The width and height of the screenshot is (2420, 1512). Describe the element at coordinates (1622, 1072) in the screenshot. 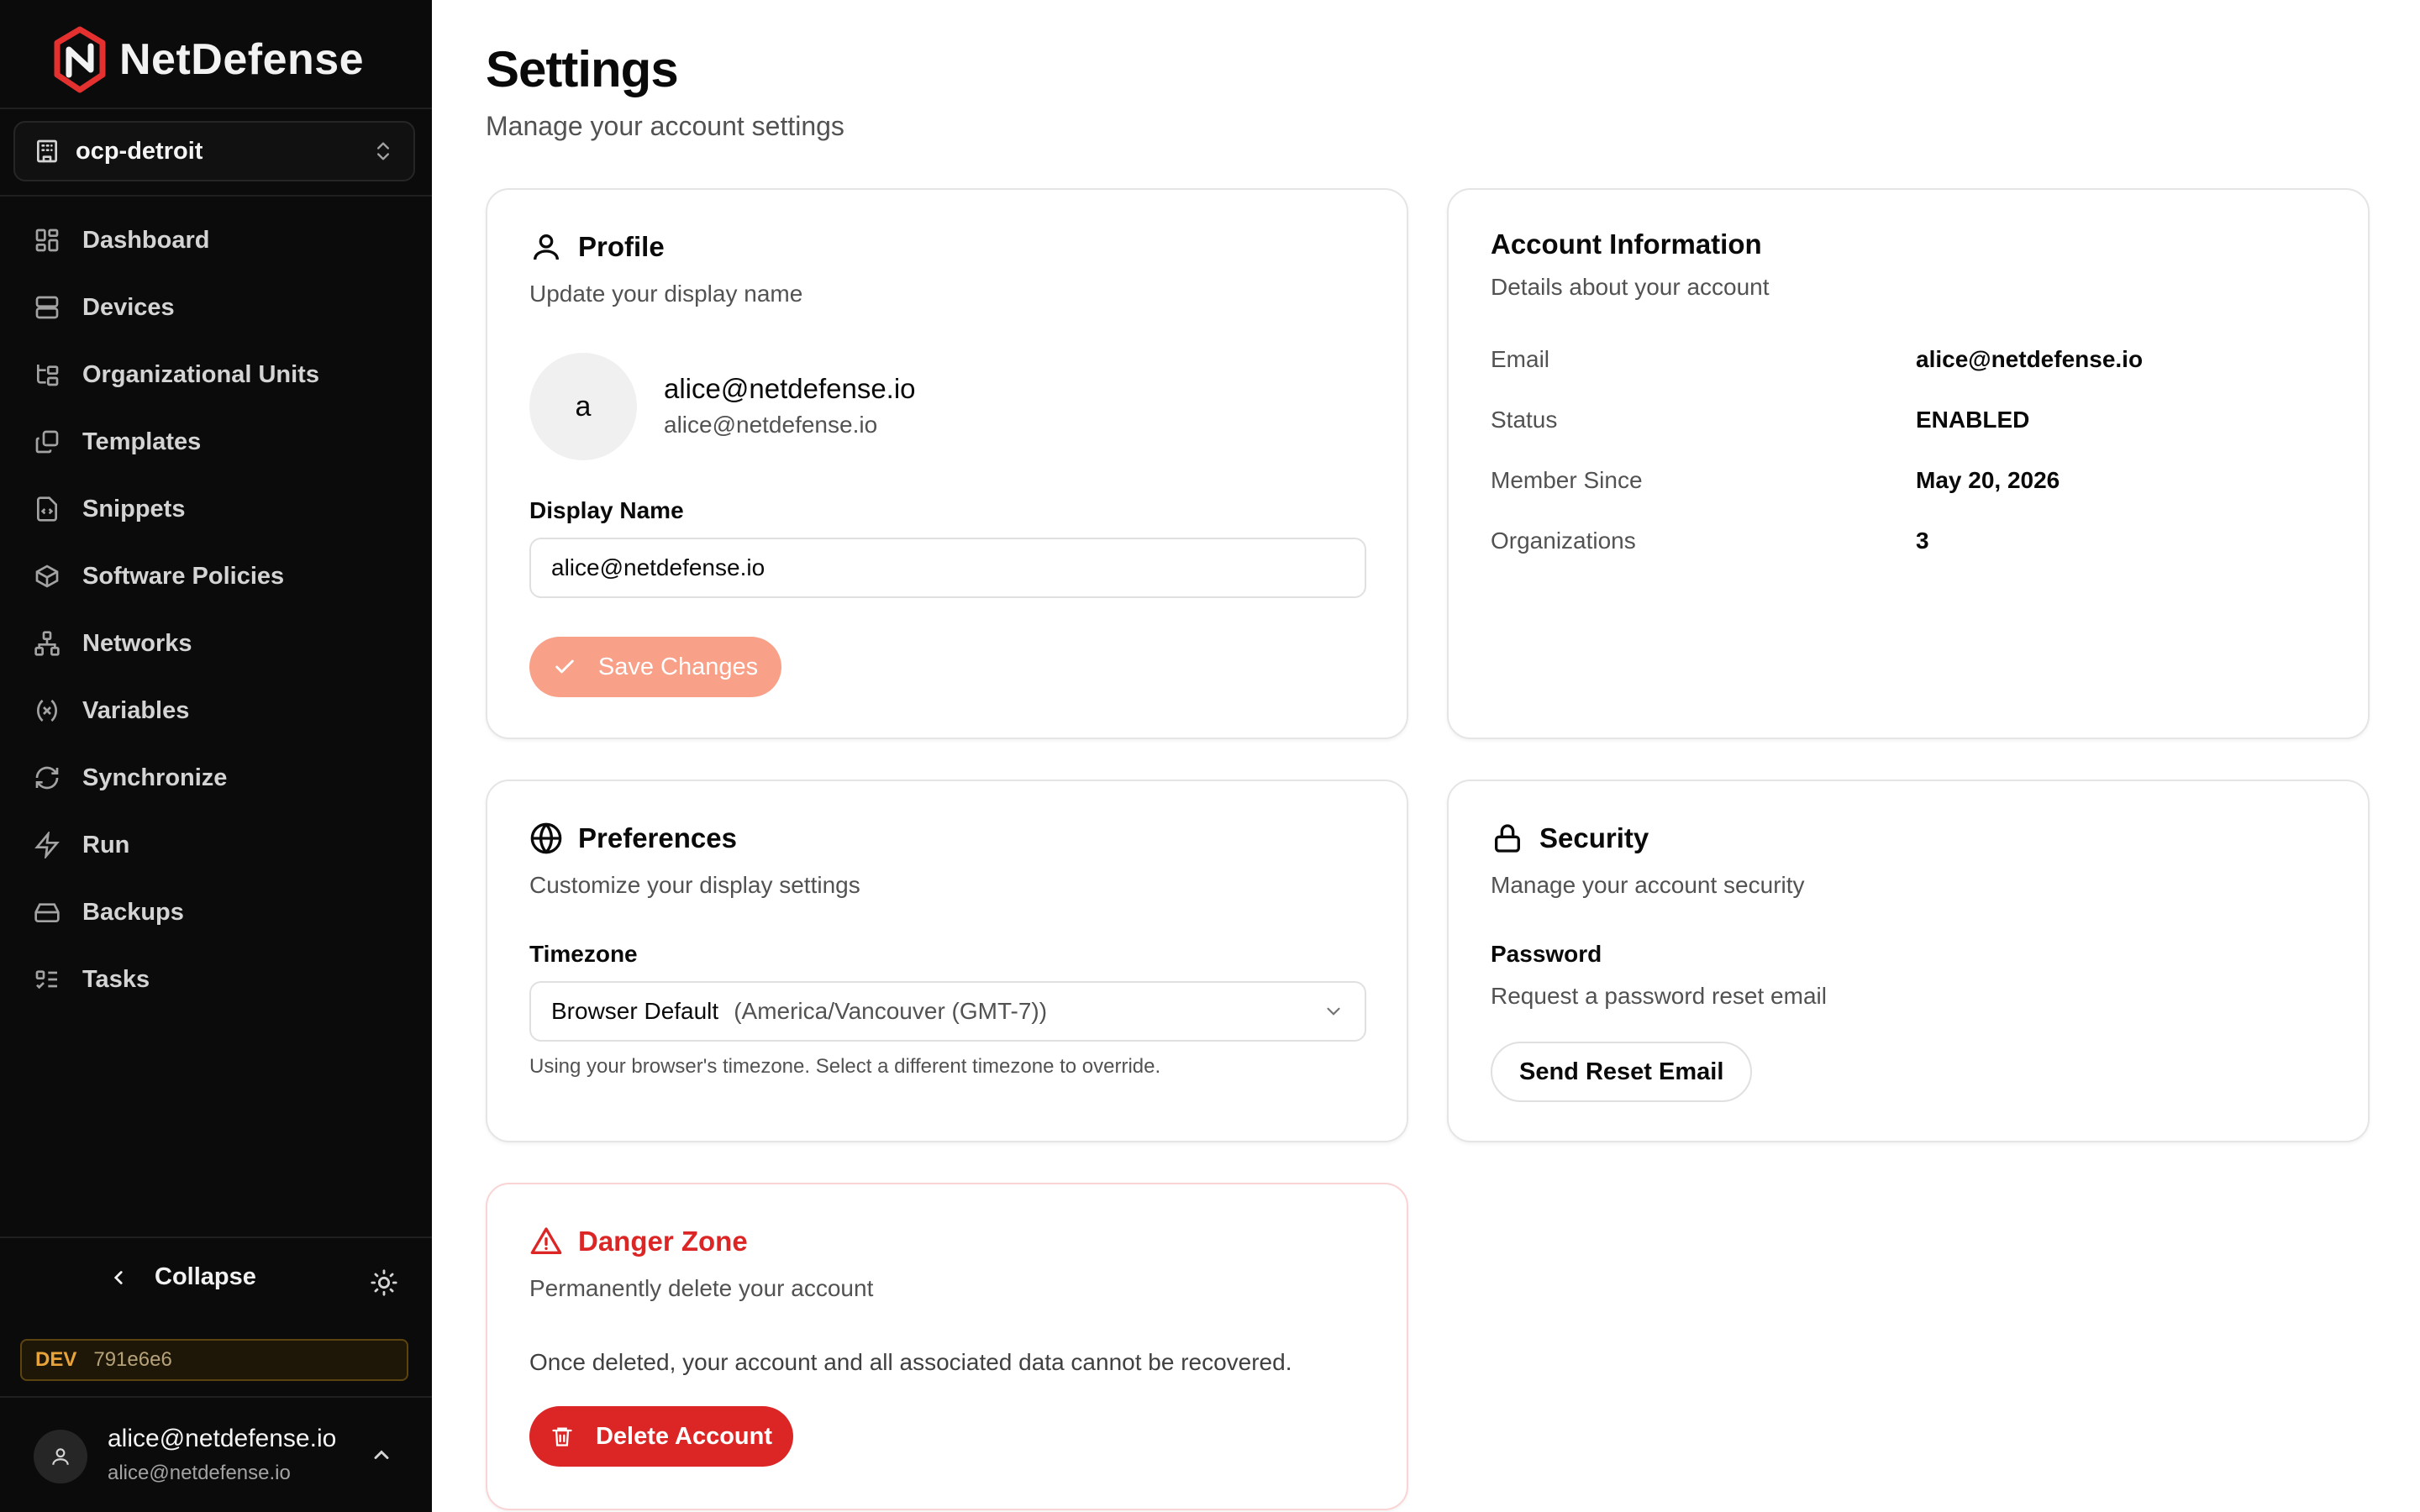

I see `send-reset-email-button: Send Reset Email` at that location.